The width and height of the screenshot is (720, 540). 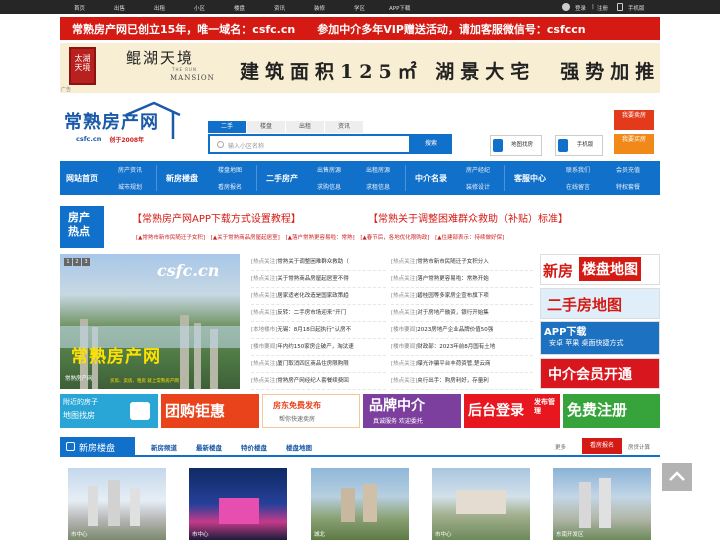 I want to click on slider-dot: 1, so click(x=68, y=262).